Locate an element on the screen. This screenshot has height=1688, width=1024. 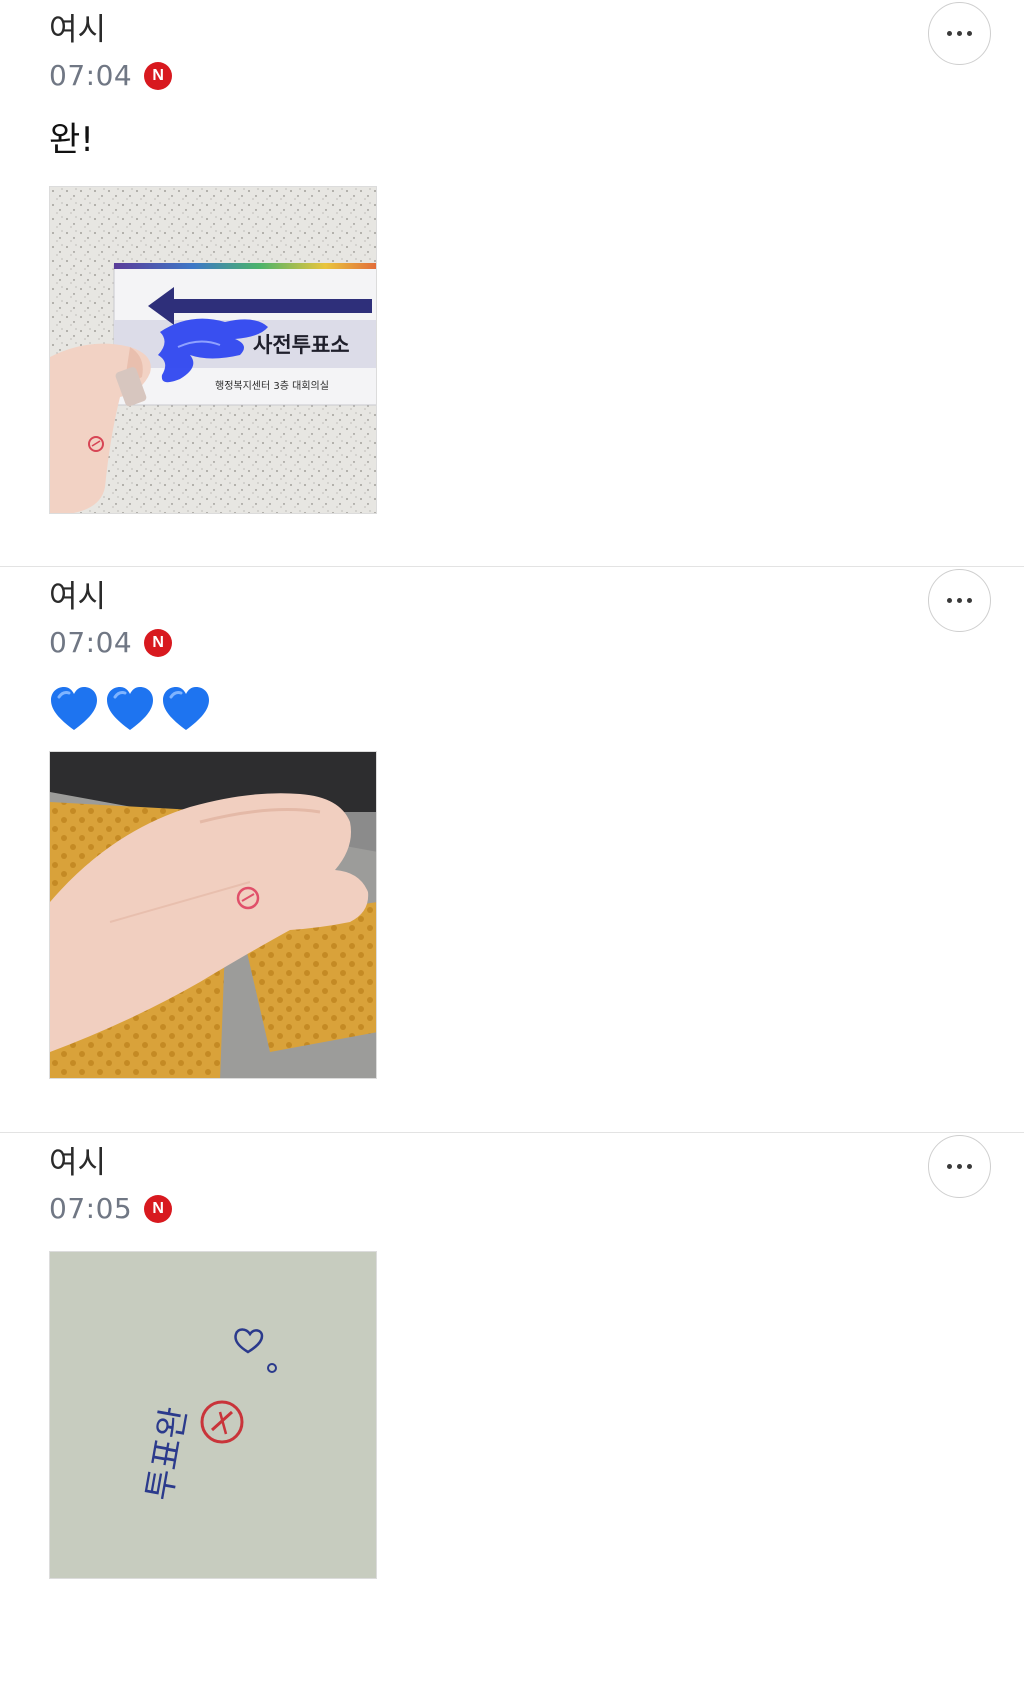
handwritten-note-image: 투표완 is located at coordinates (213, 1415).